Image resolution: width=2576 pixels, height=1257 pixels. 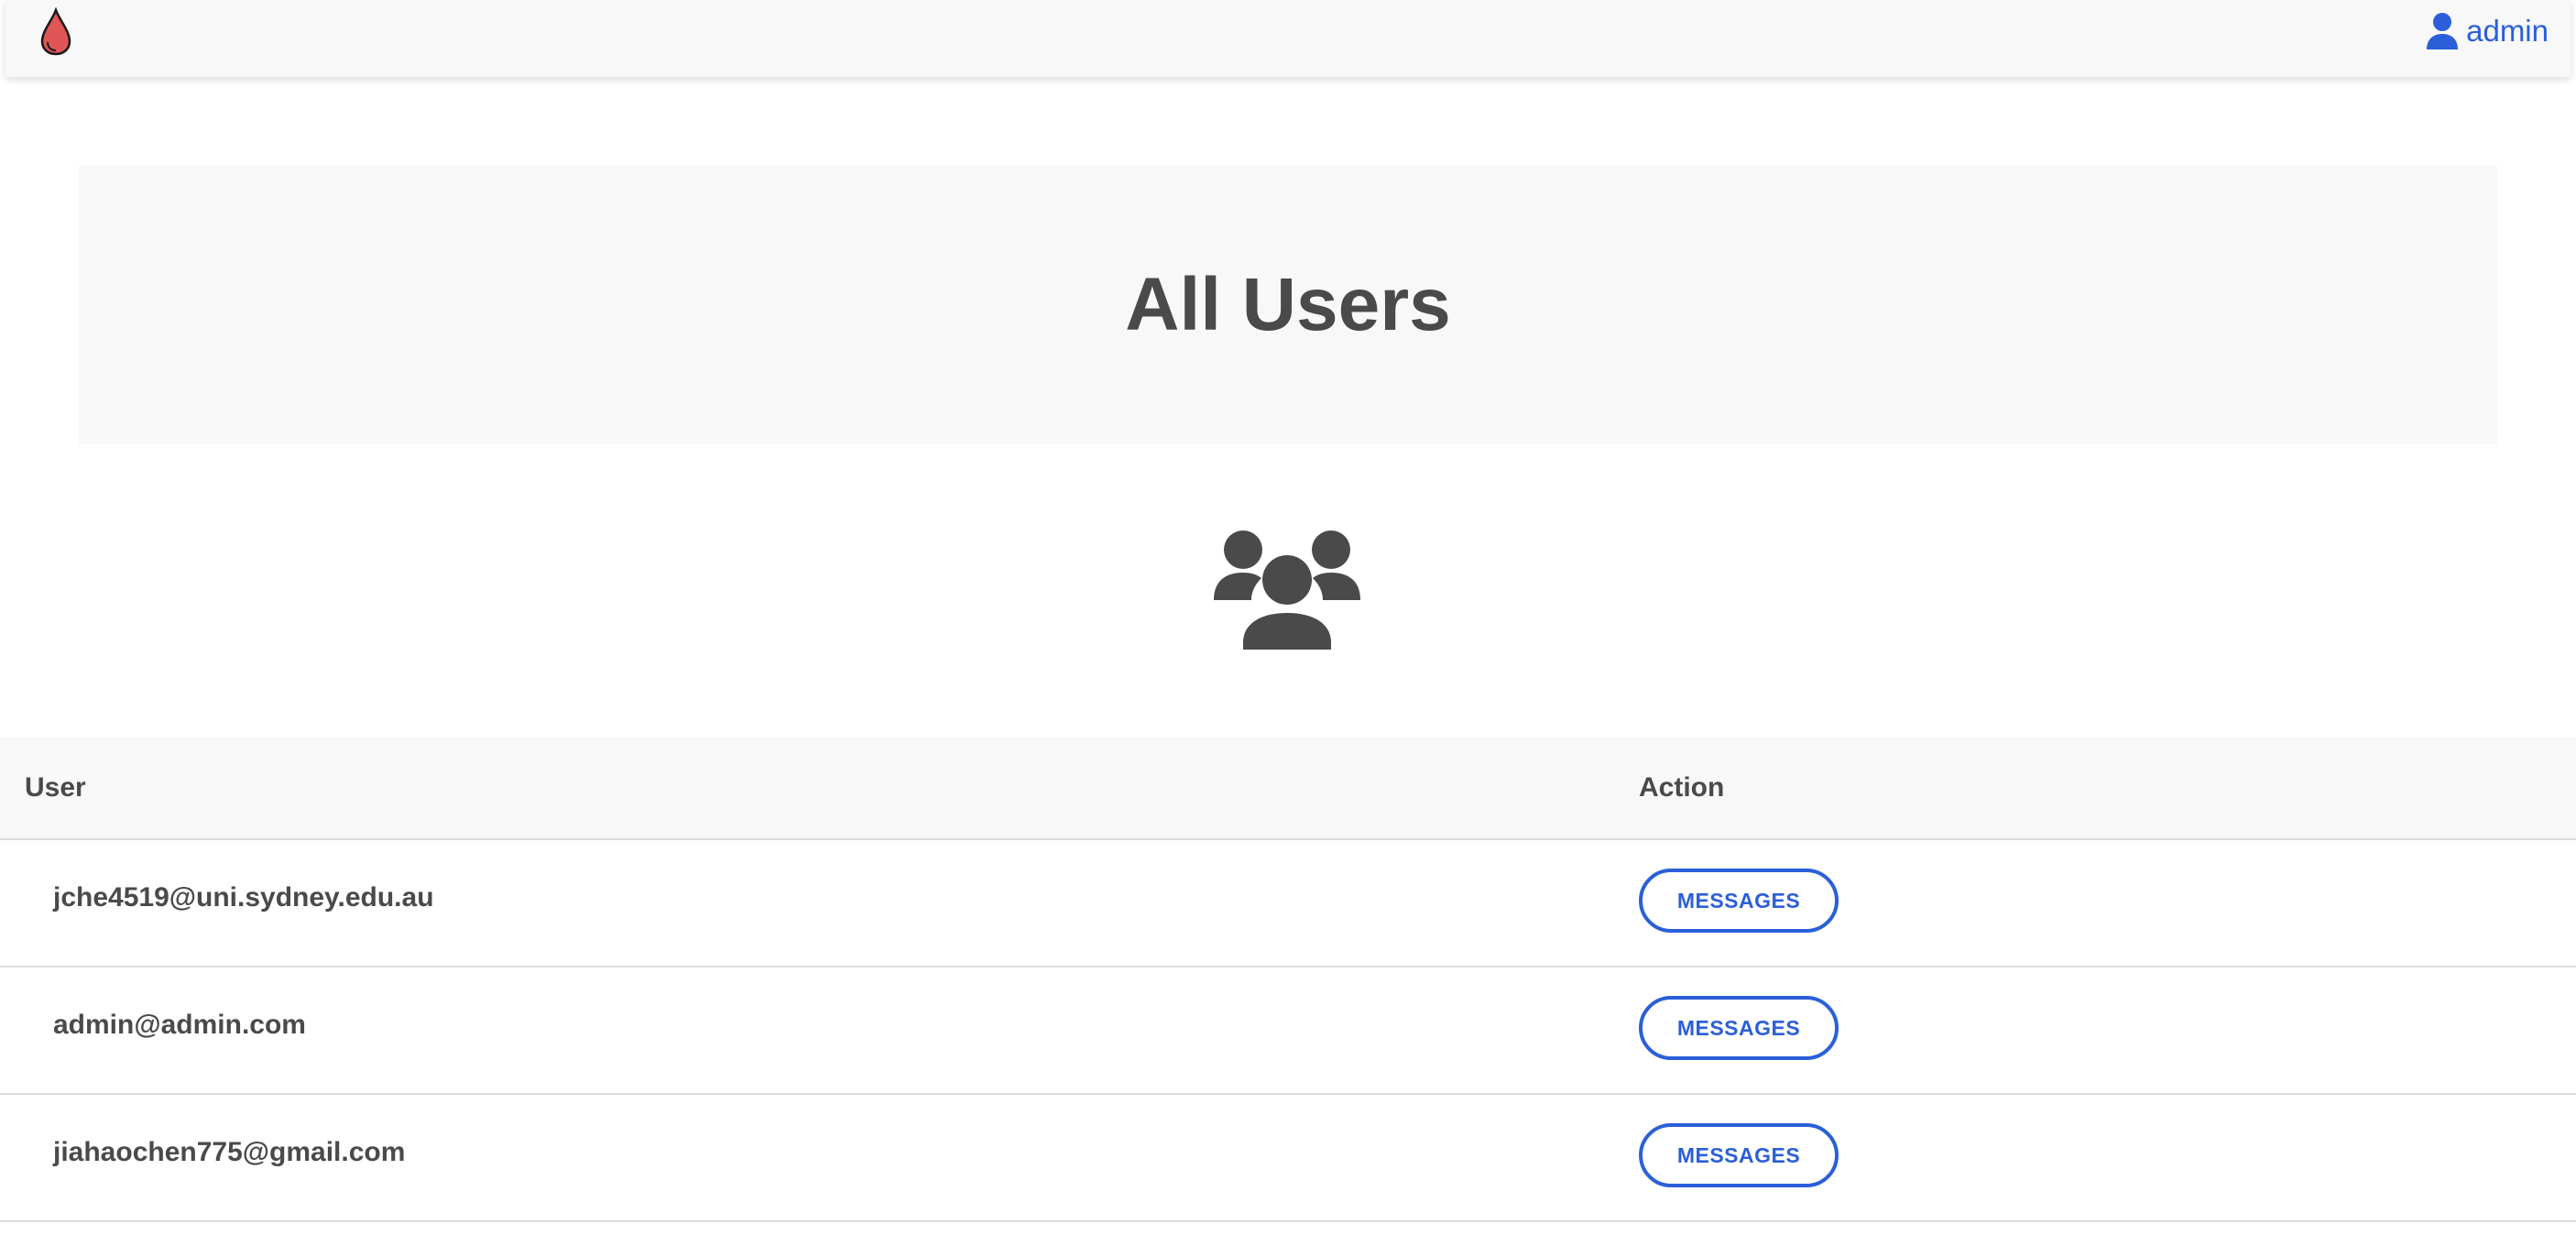 What do you see at coordinates (1288, 1031) in the screenshot?
I see `table-row: admin@admin.com MESSAGES` at bounding box center [1288, 1031].